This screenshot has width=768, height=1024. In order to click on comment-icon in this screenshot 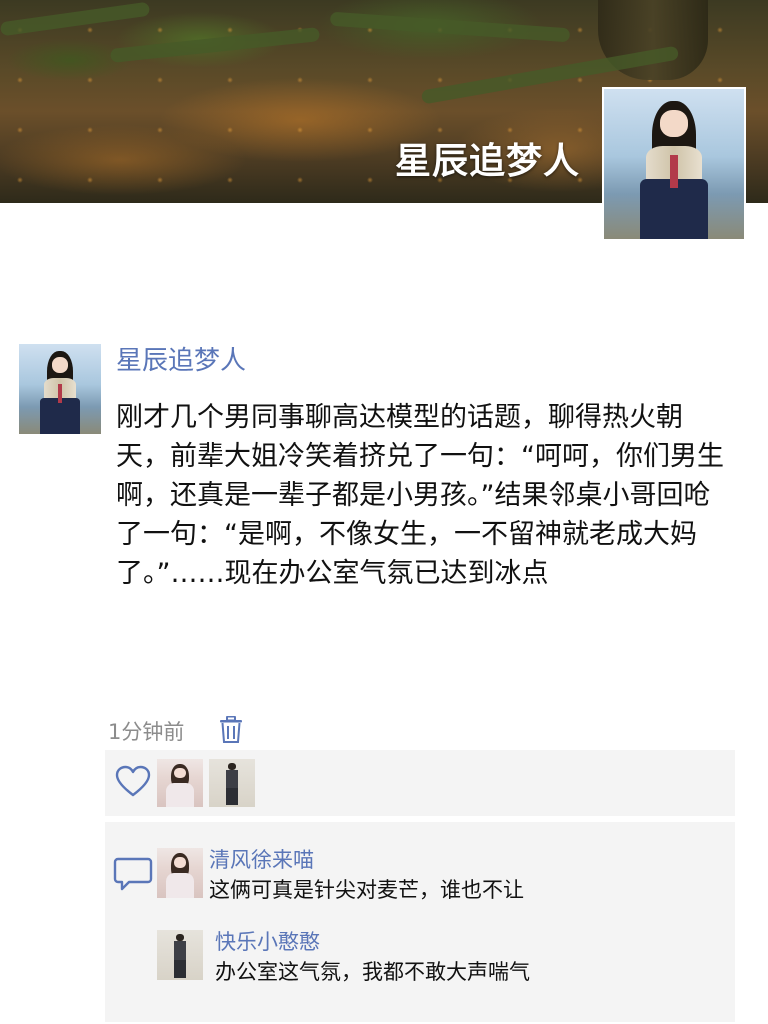, I will do `click(133, 874)`.